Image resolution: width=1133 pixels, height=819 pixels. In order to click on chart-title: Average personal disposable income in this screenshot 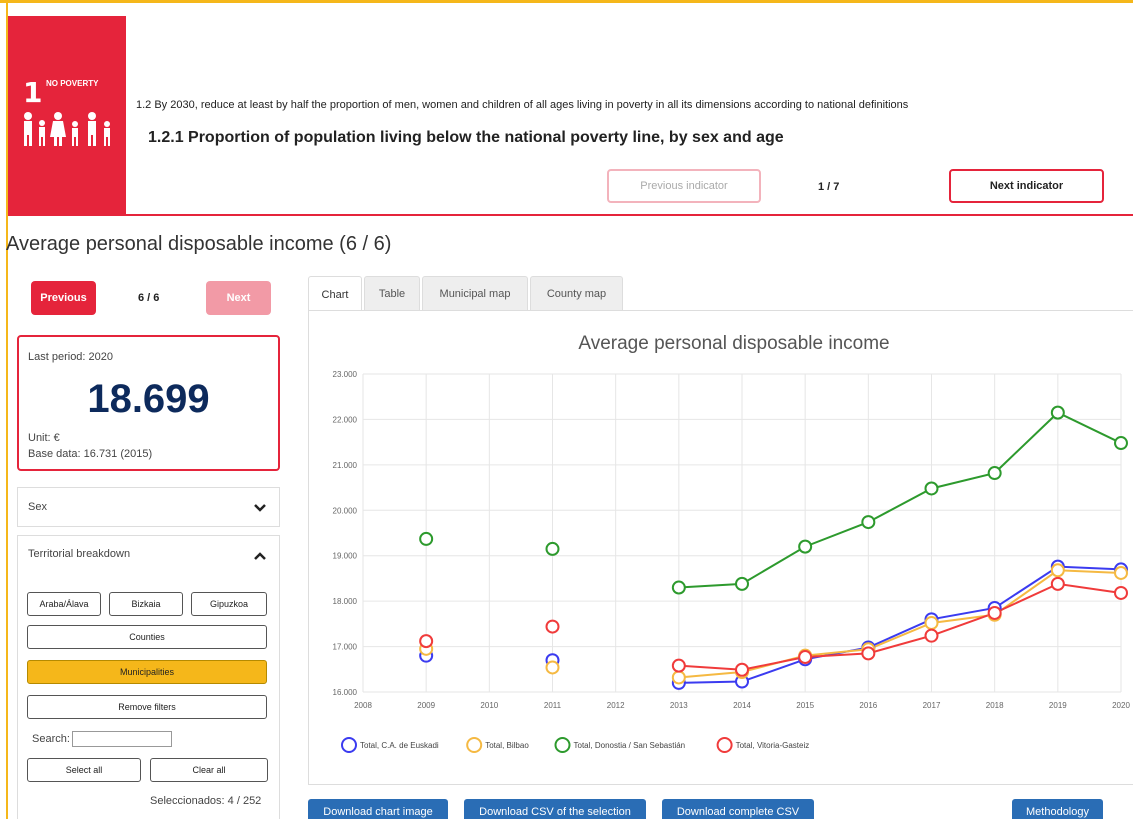, I will do `click(733, 343)`.